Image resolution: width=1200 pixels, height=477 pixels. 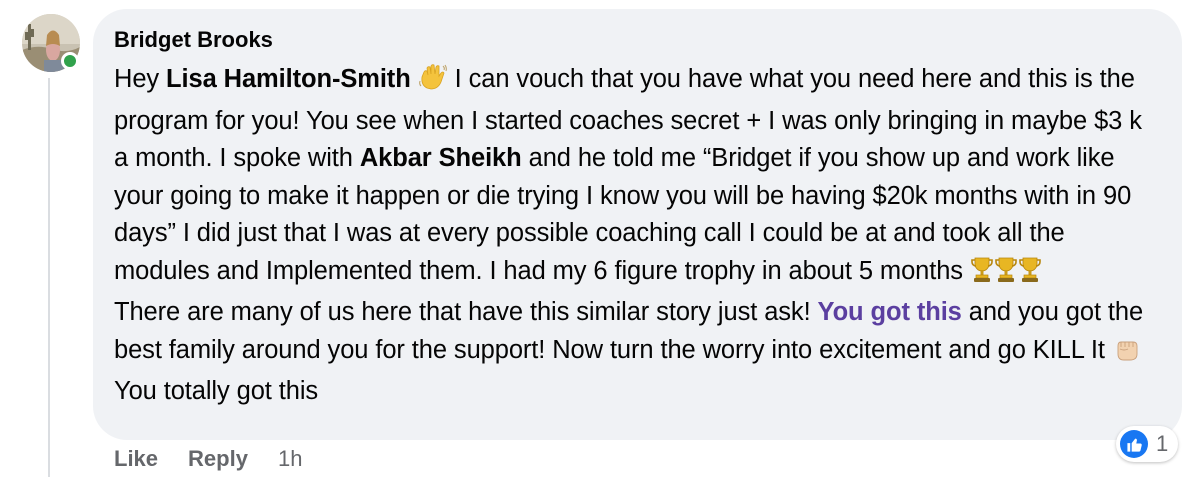 I want to click on mention-link: Akbar Sheikh, so click(x=441, y=158).